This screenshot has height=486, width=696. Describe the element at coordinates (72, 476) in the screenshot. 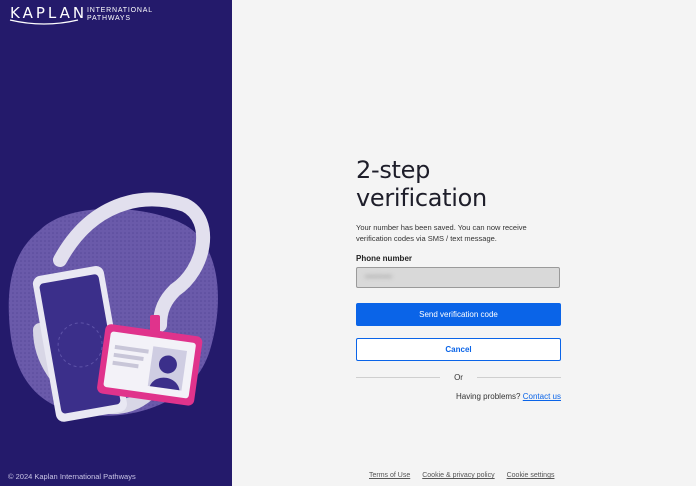

I see `copyright-text: © 2024 Kaplan International Pathways` at that location.